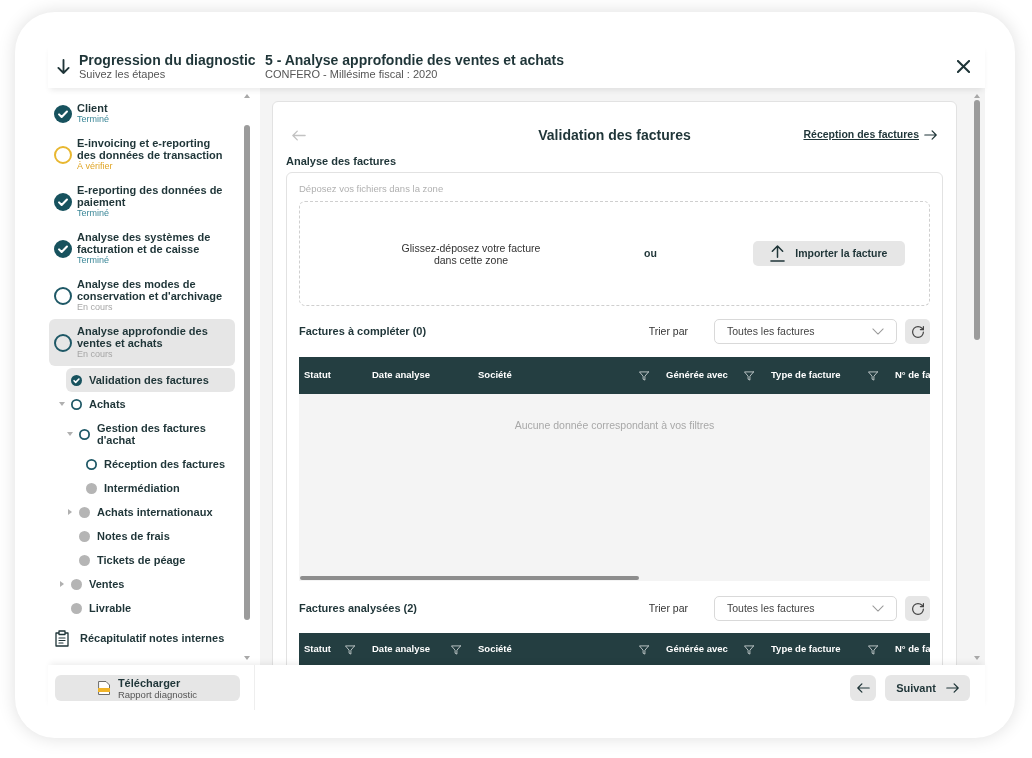 This screenshot has height=758, width=1032. What do you see at coordinates (142, 342) in the screenshot?
I see `sidebar-step: Analyse approfondie des ventes et achats En cours` at bounding box center [142, 342].